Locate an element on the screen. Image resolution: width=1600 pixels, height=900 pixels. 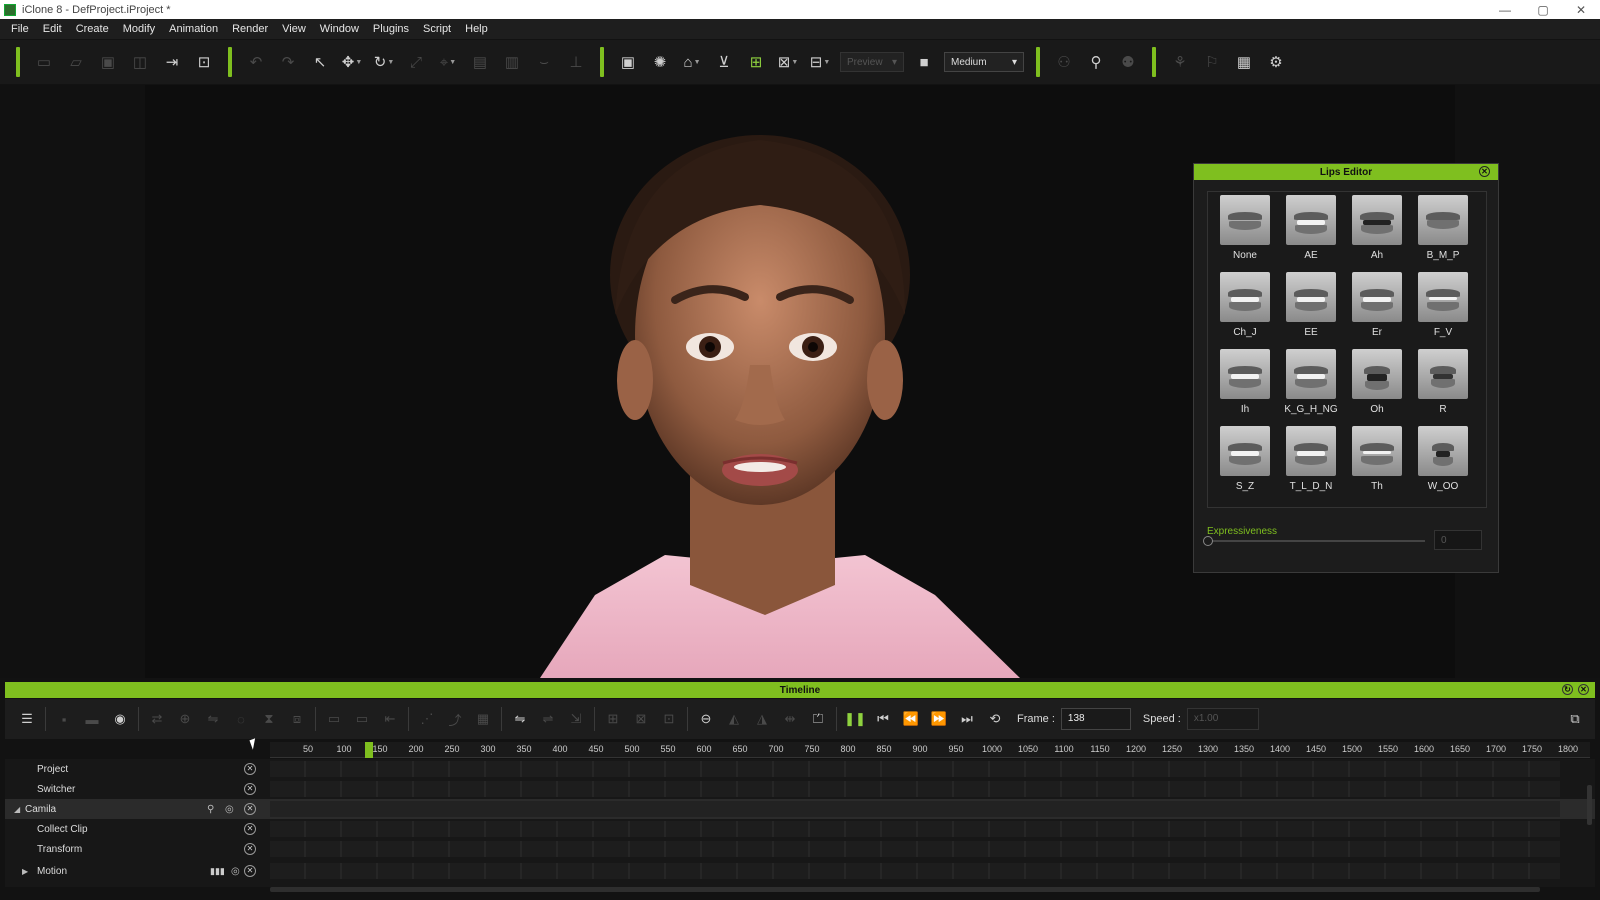
remove-key-icon: ▬ is located at coordinates (92, 719).